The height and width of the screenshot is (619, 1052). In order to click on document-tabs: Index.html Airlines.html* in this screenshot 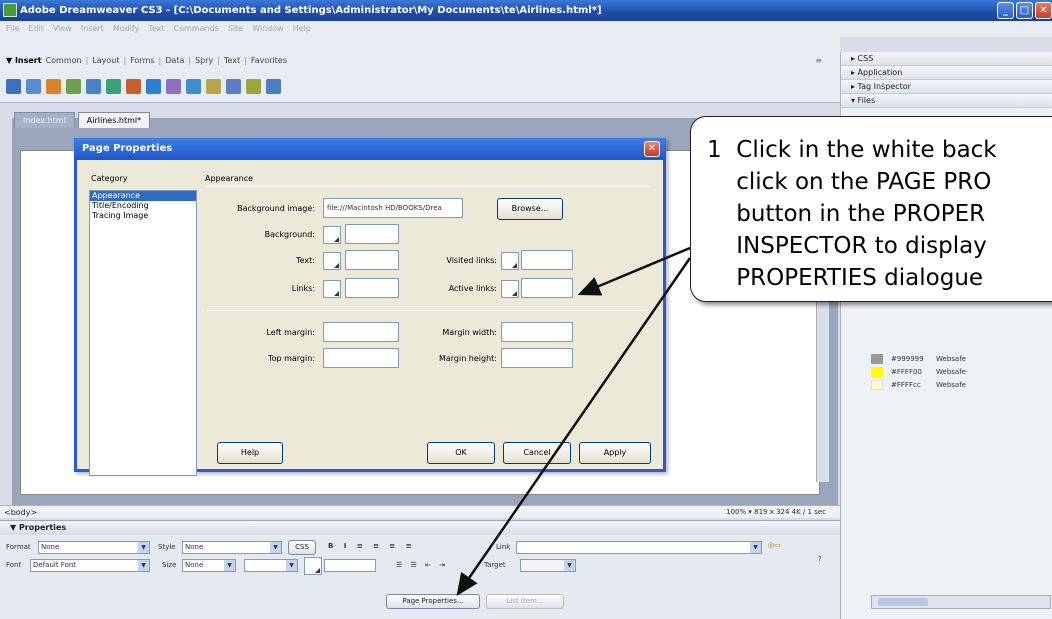, I will do `click(82, 120)`.